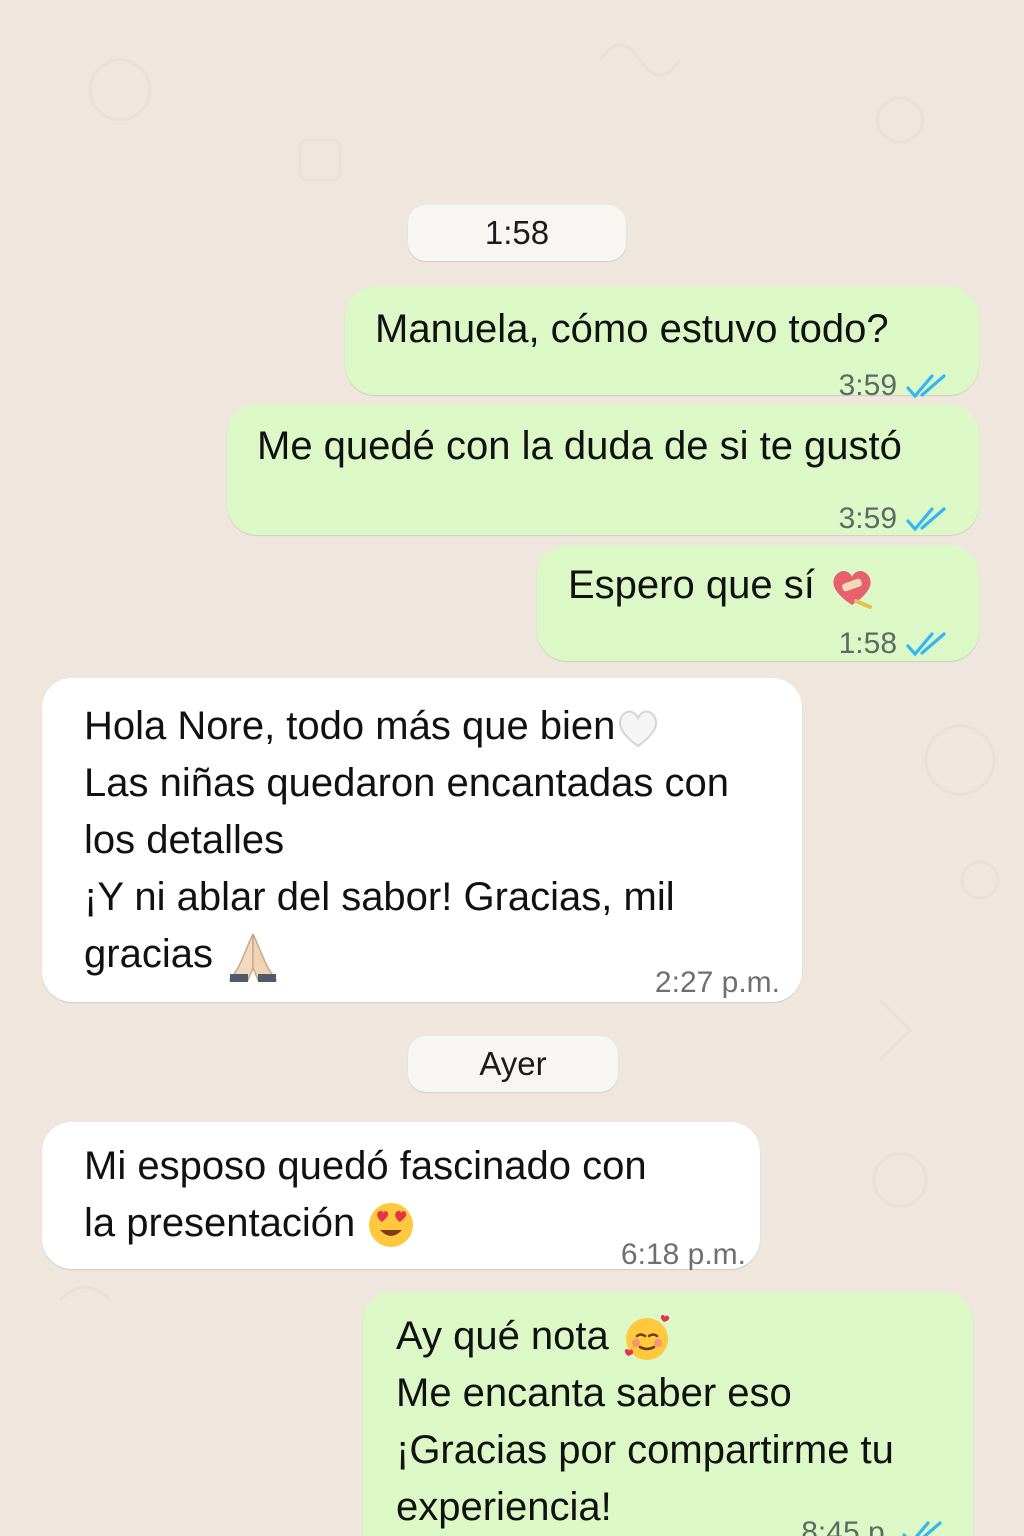 Image resolution: width=1024 pixels, height=1536 pixels. I want to click on date-divider: Ayer, so click(513, 1064).